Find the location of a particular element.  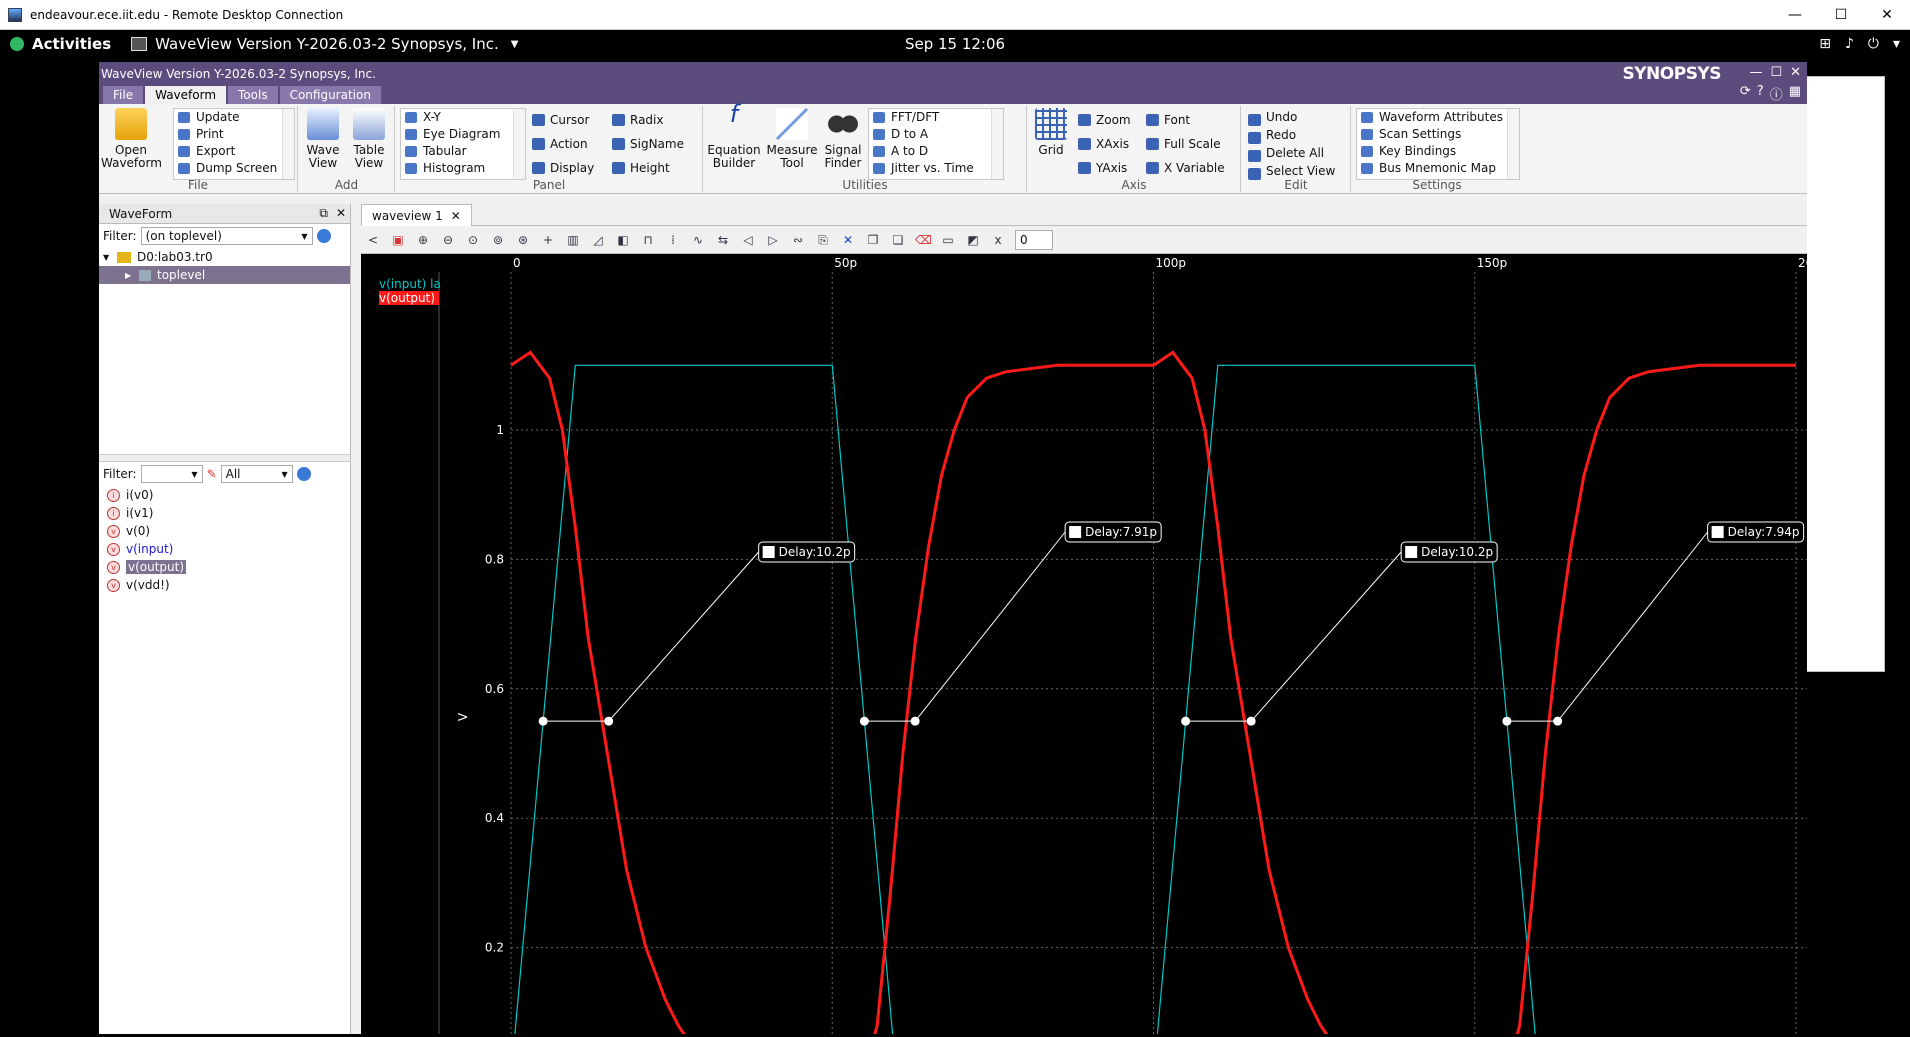

tray-chevron-icon: ▾ is located at coordinates (1896, 44).